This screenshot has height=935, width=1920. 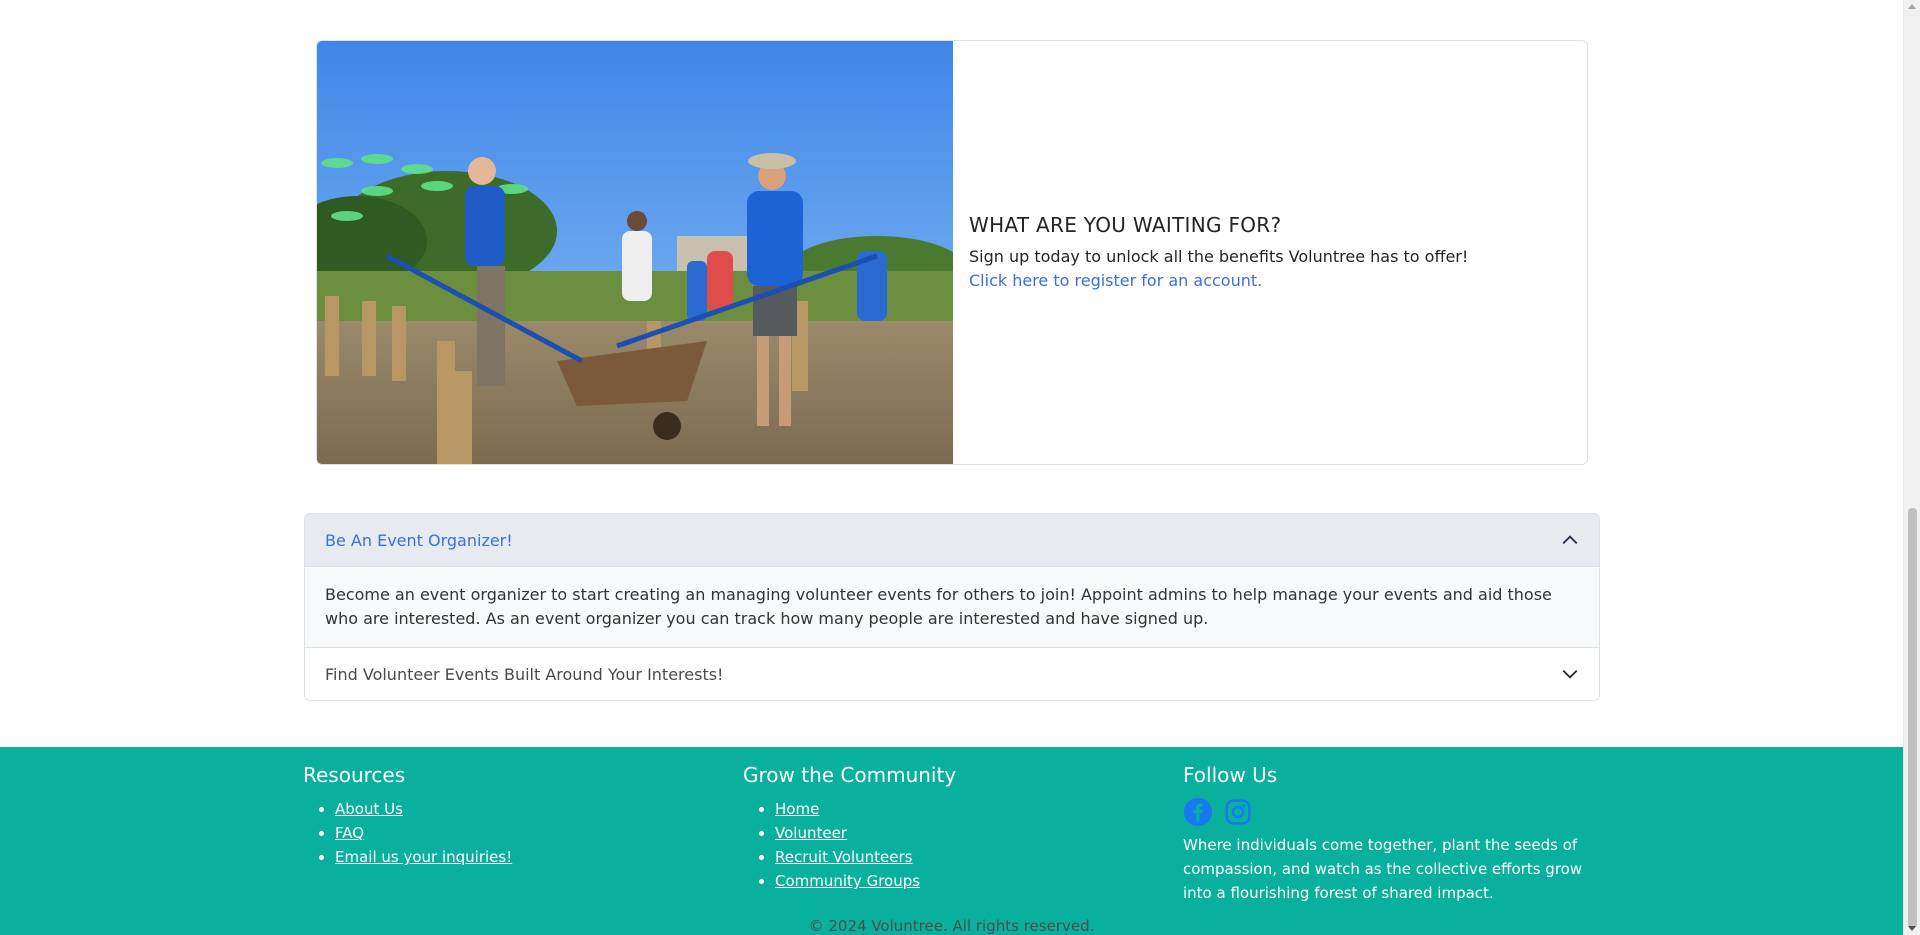 I want to click on register-link: Click here to register for an account., so click(x=1270, y=281).